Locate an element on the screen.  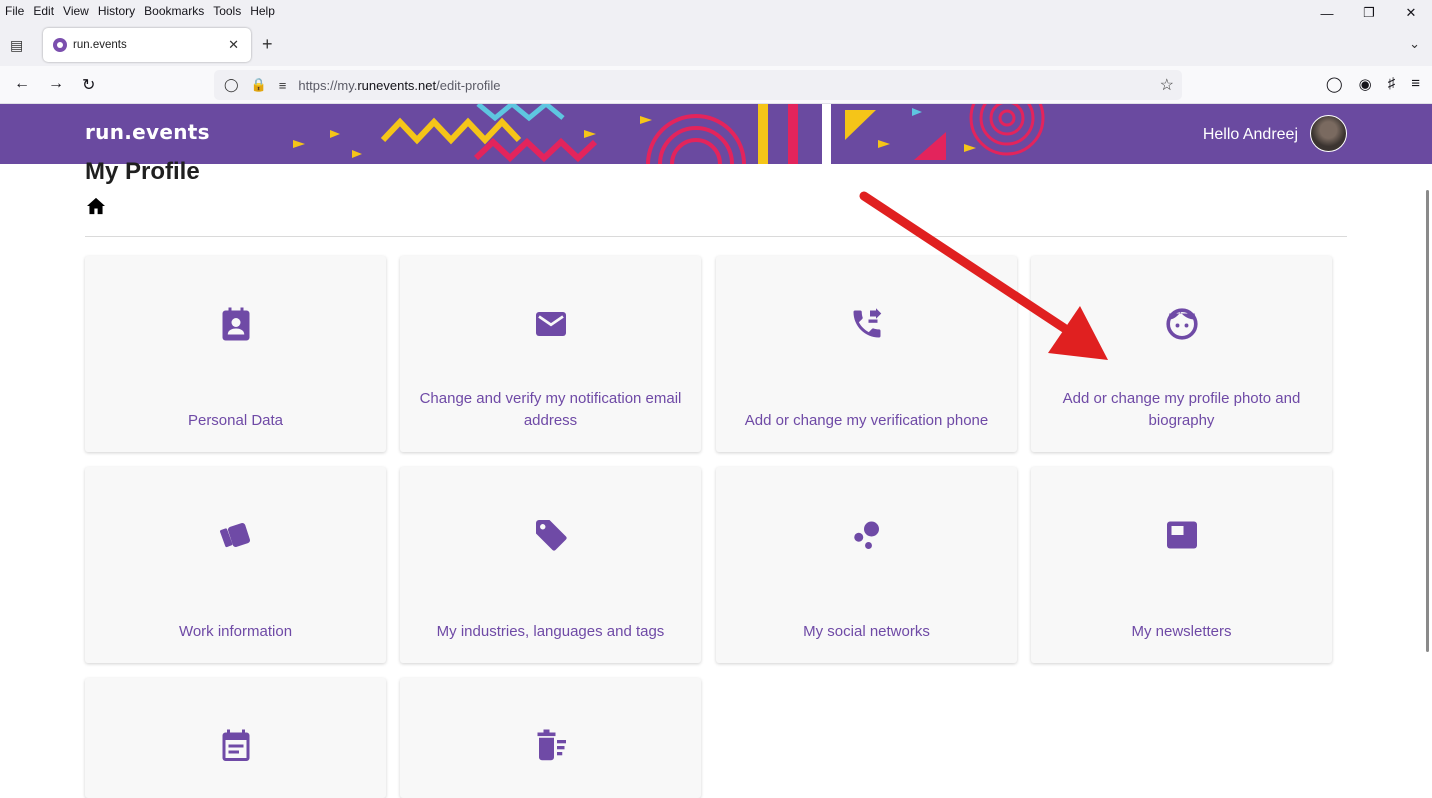
site-logo: run.events is located at coordinates (147, 132).